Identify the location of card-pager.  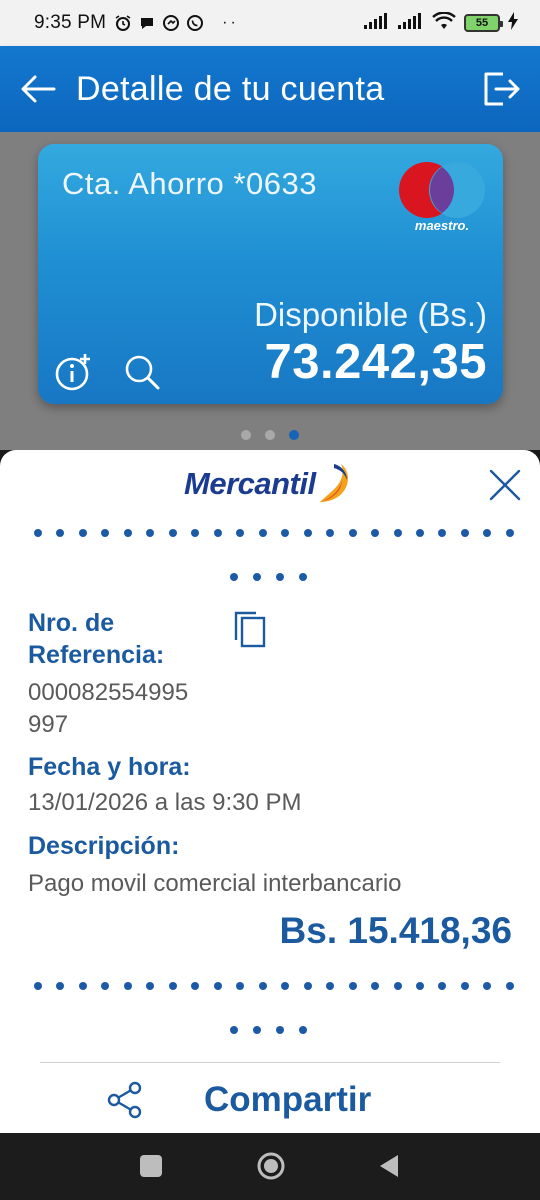
(270, 435).